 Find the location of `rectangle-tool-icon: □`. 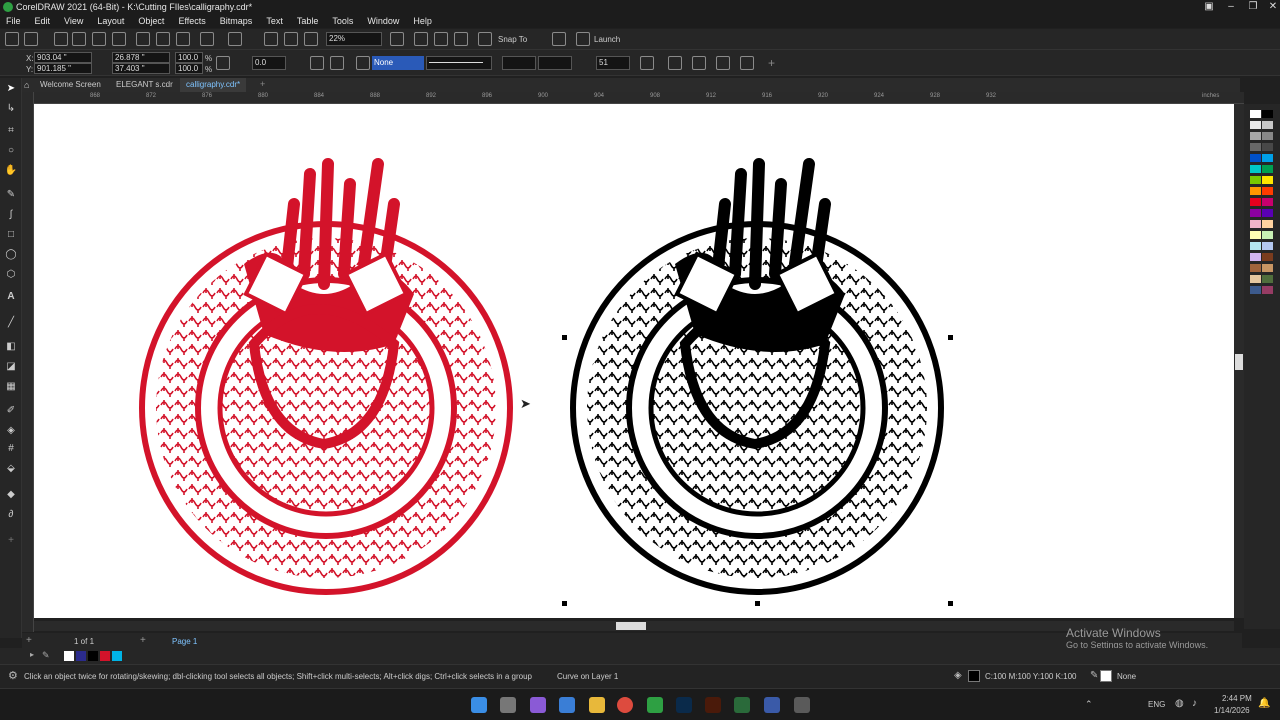

rectangle-tool-icon: □ is located at coordinates (11, 235).